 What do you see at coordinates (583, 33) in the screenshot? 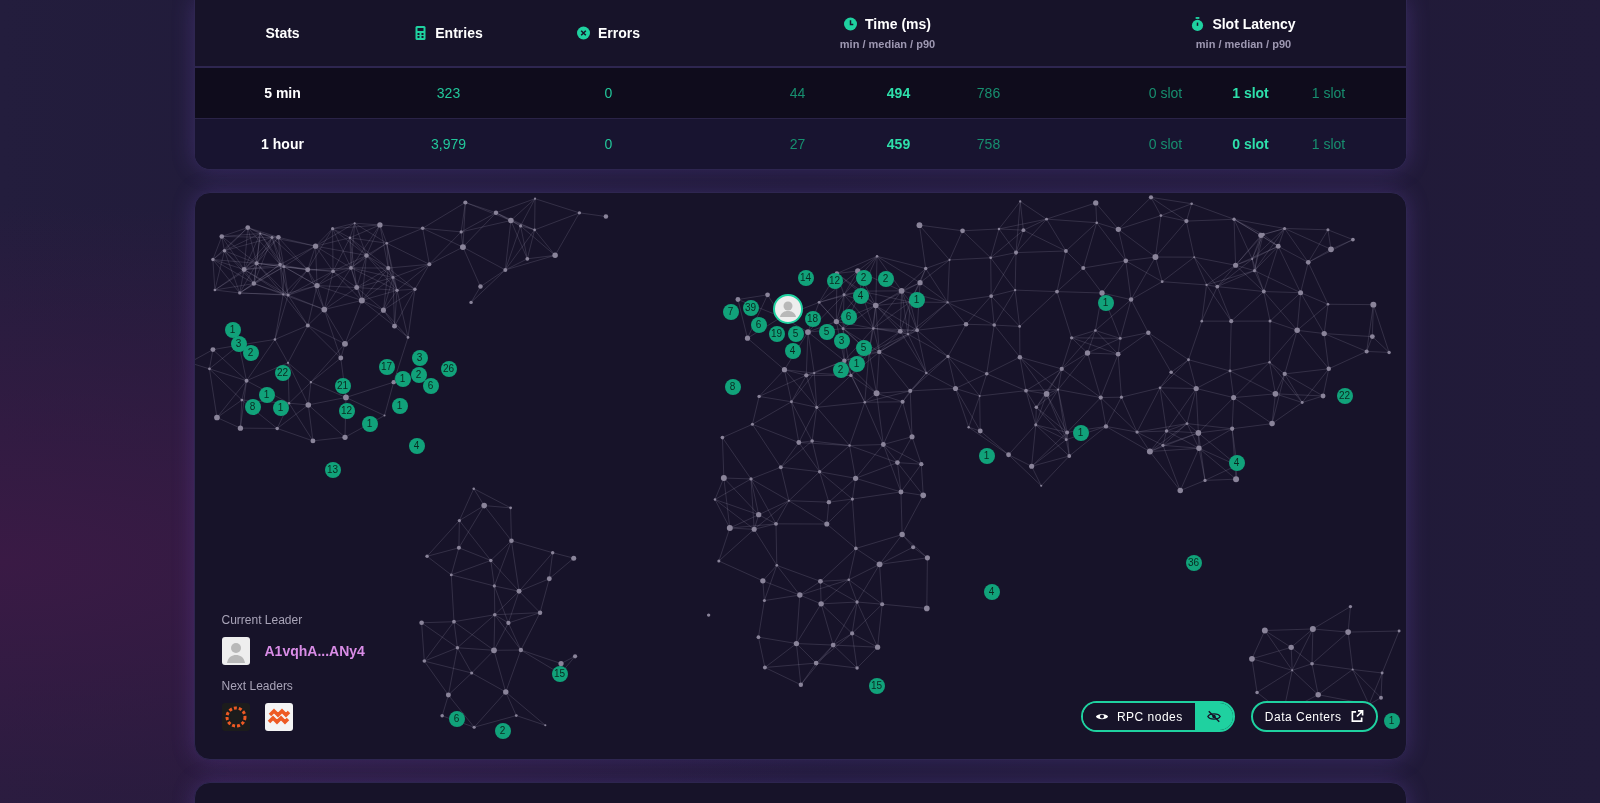
I see `error-x-icon` at bounding box center [583, 33].